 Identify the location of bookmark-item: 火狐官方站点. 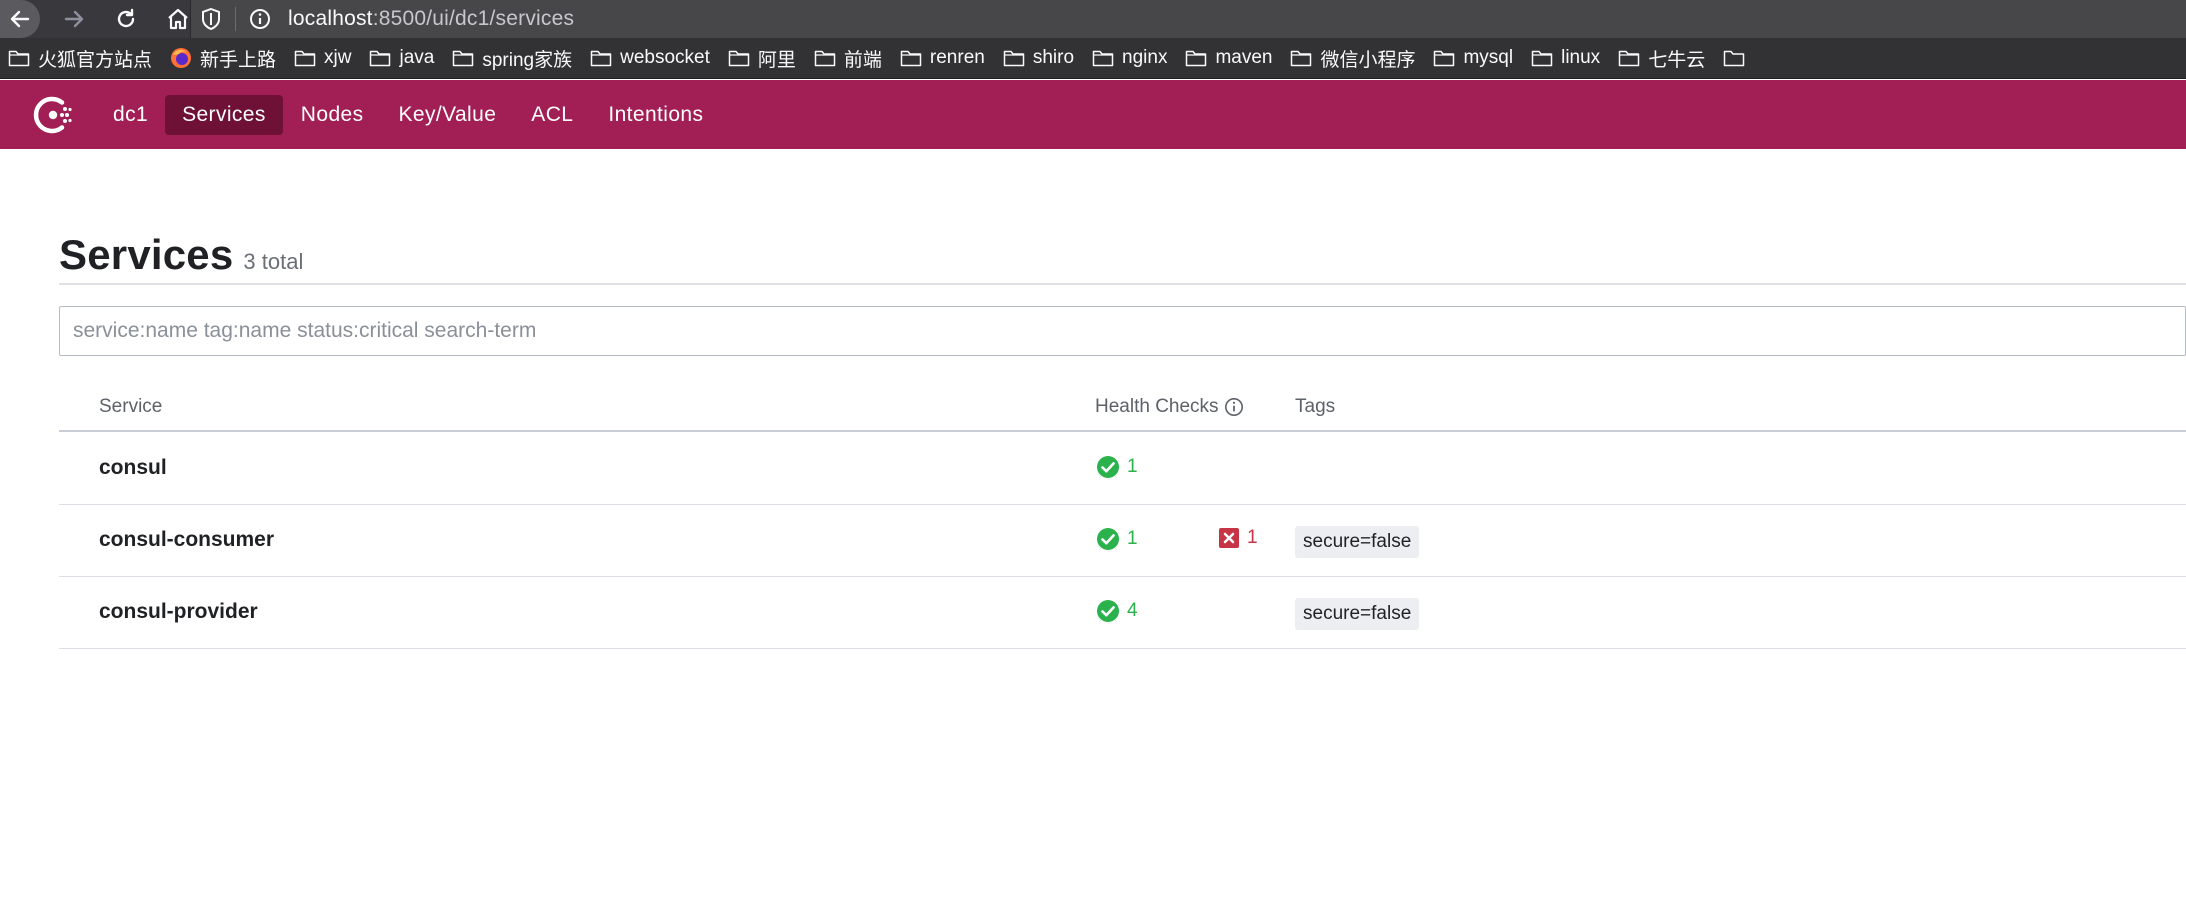
(80, 58).